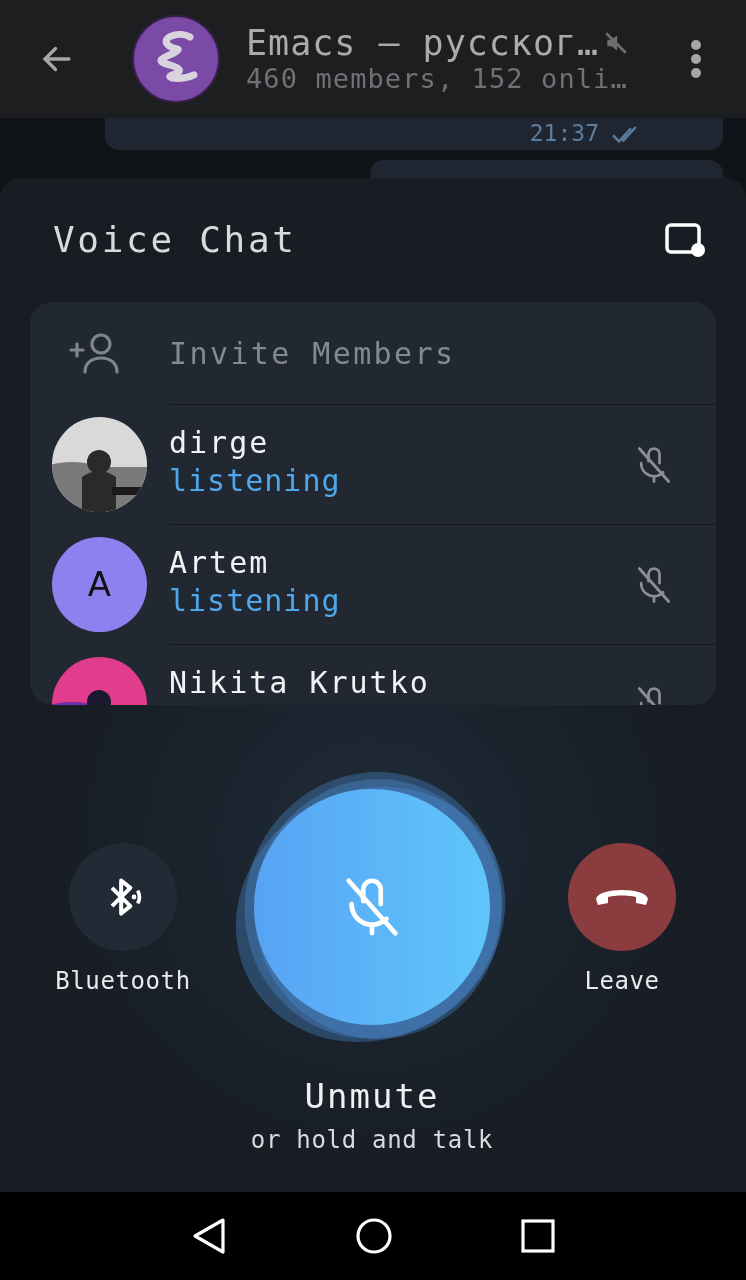 This screenshot has width=746, height=1280. Describe the element at coordinates (685, 240) in the screenshot. I see `pip-icon` at that location.